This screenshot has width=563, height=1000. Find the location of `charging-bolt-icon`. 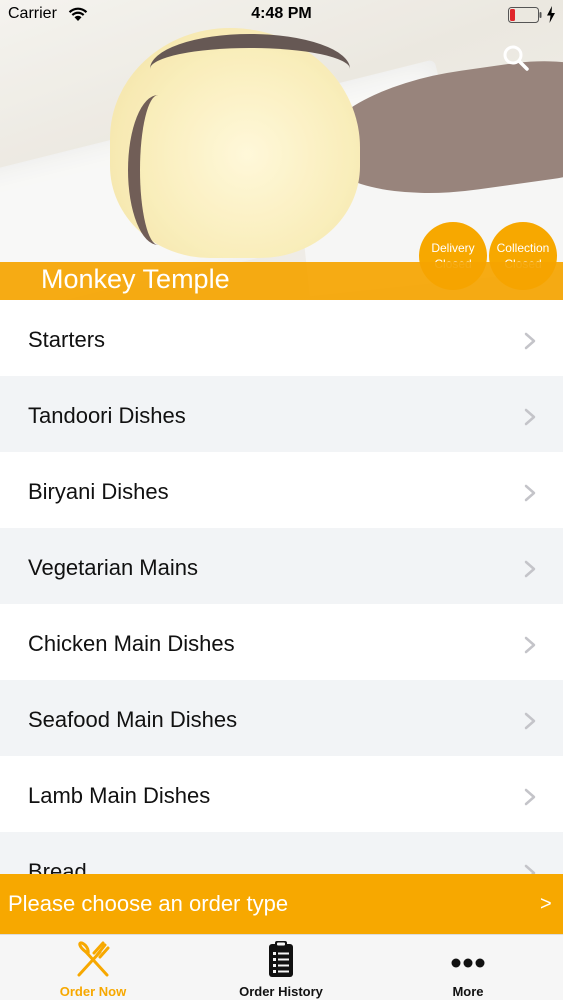

charging-bolt-icon is located at coordinates (551, 14).